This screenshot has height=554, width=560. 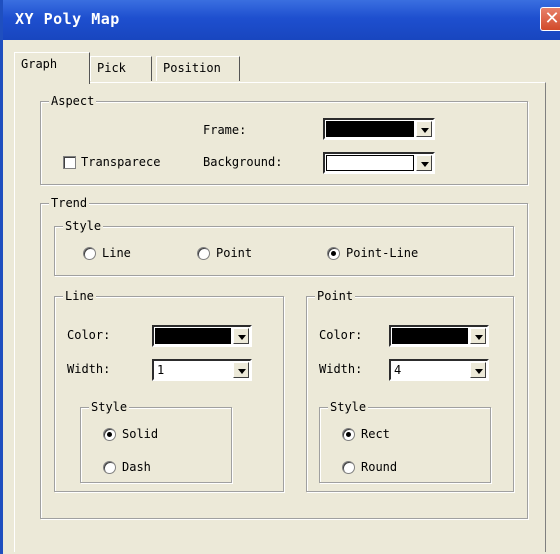 I want to click on point-width-value: 4, so click(x=398, y=370).